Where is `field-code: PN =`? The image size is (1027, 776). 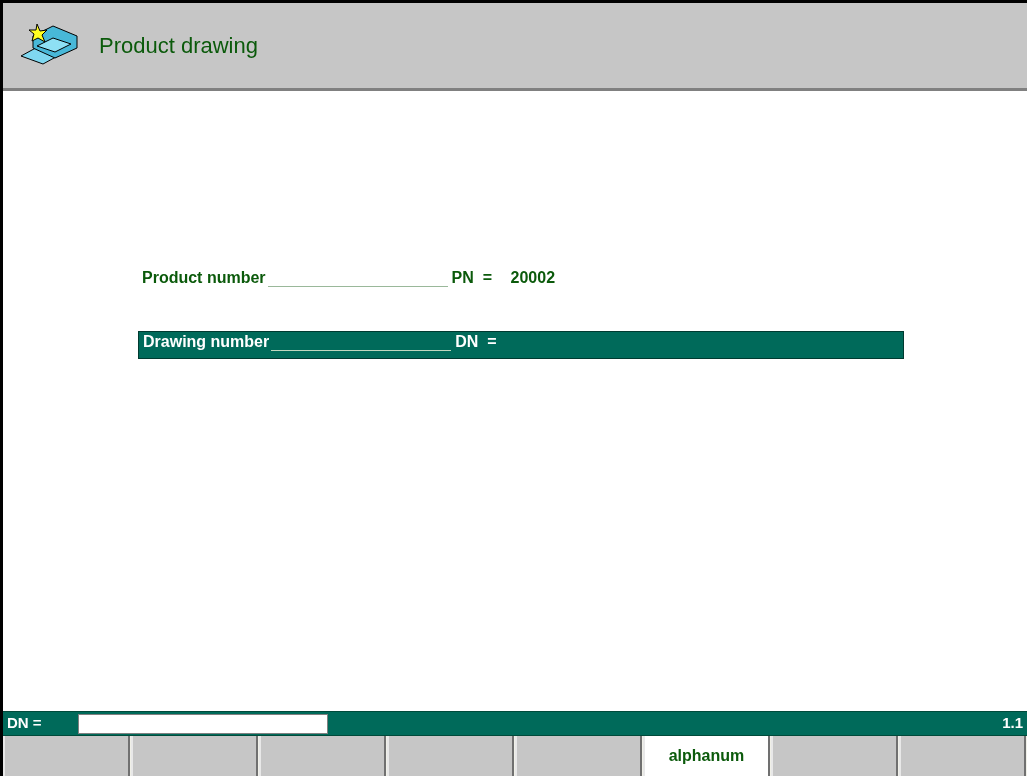 field-code: PN = is located at coordinates (472, 278).